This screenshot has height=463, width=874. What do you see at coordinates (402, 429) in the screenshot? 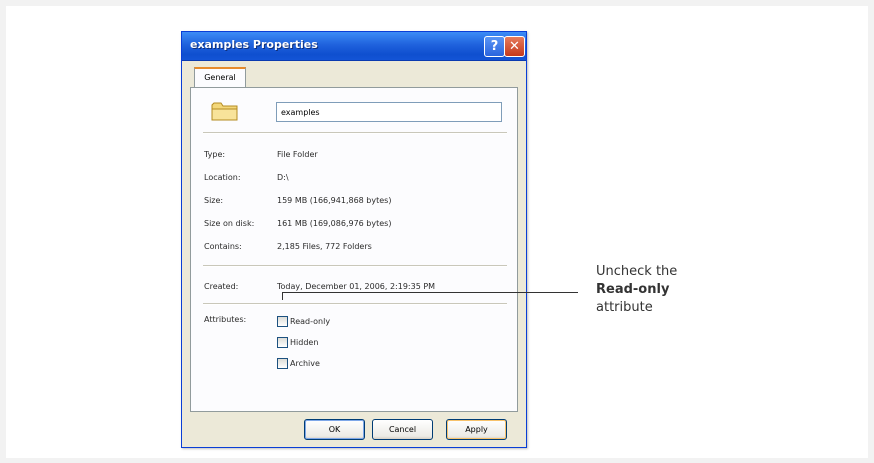
I see `cancel-button: Cancel` at bounding box center [402, 429].